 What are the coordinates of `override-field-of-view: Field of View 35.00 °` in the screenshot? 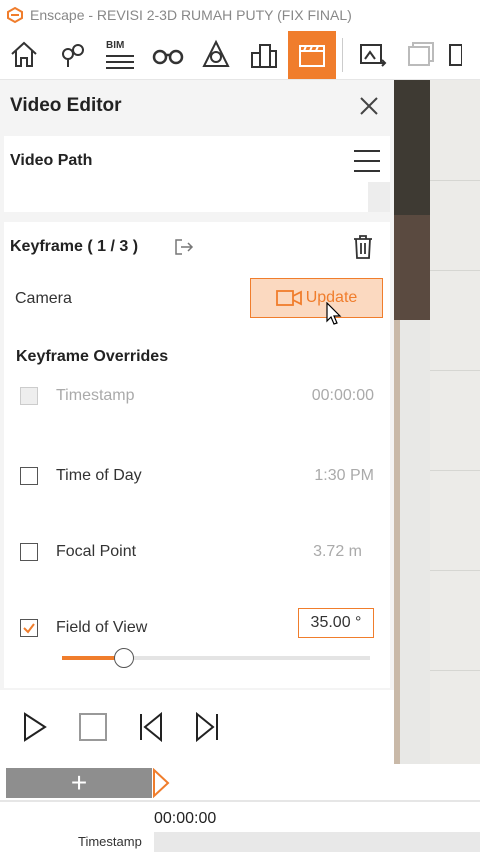 It's located at (197, 624).